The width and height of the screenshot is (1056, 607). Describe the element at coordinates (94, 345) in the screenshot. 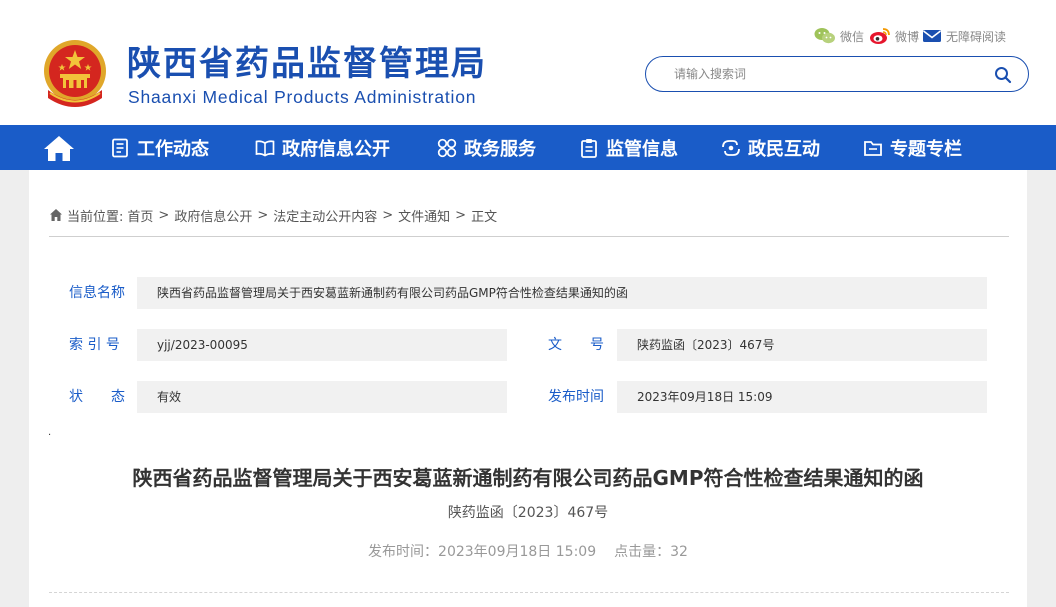

I see `info-index-label: 索 引 号` at that location.